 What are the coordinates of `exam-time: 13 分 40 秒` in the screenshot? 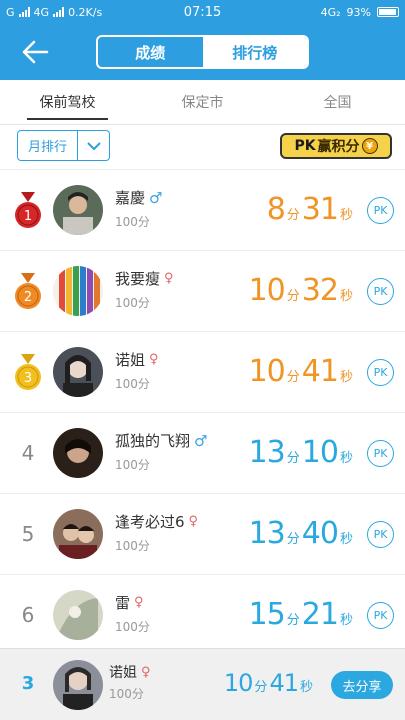 It's located at (302, 533).